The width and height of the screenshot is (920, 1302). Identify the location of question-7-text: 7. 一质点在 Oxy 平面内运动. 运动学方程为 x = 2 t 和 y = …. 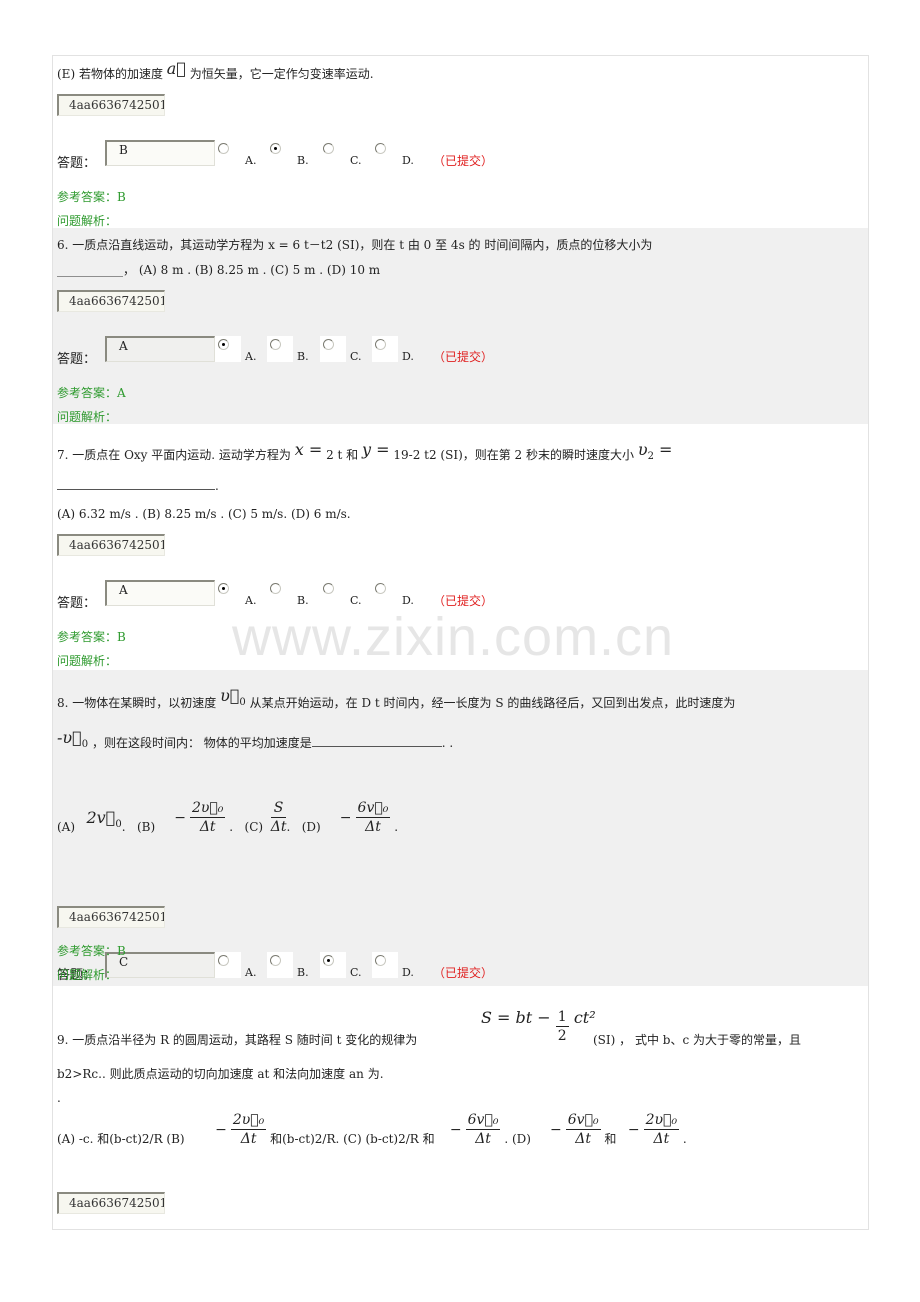
(364, 455).